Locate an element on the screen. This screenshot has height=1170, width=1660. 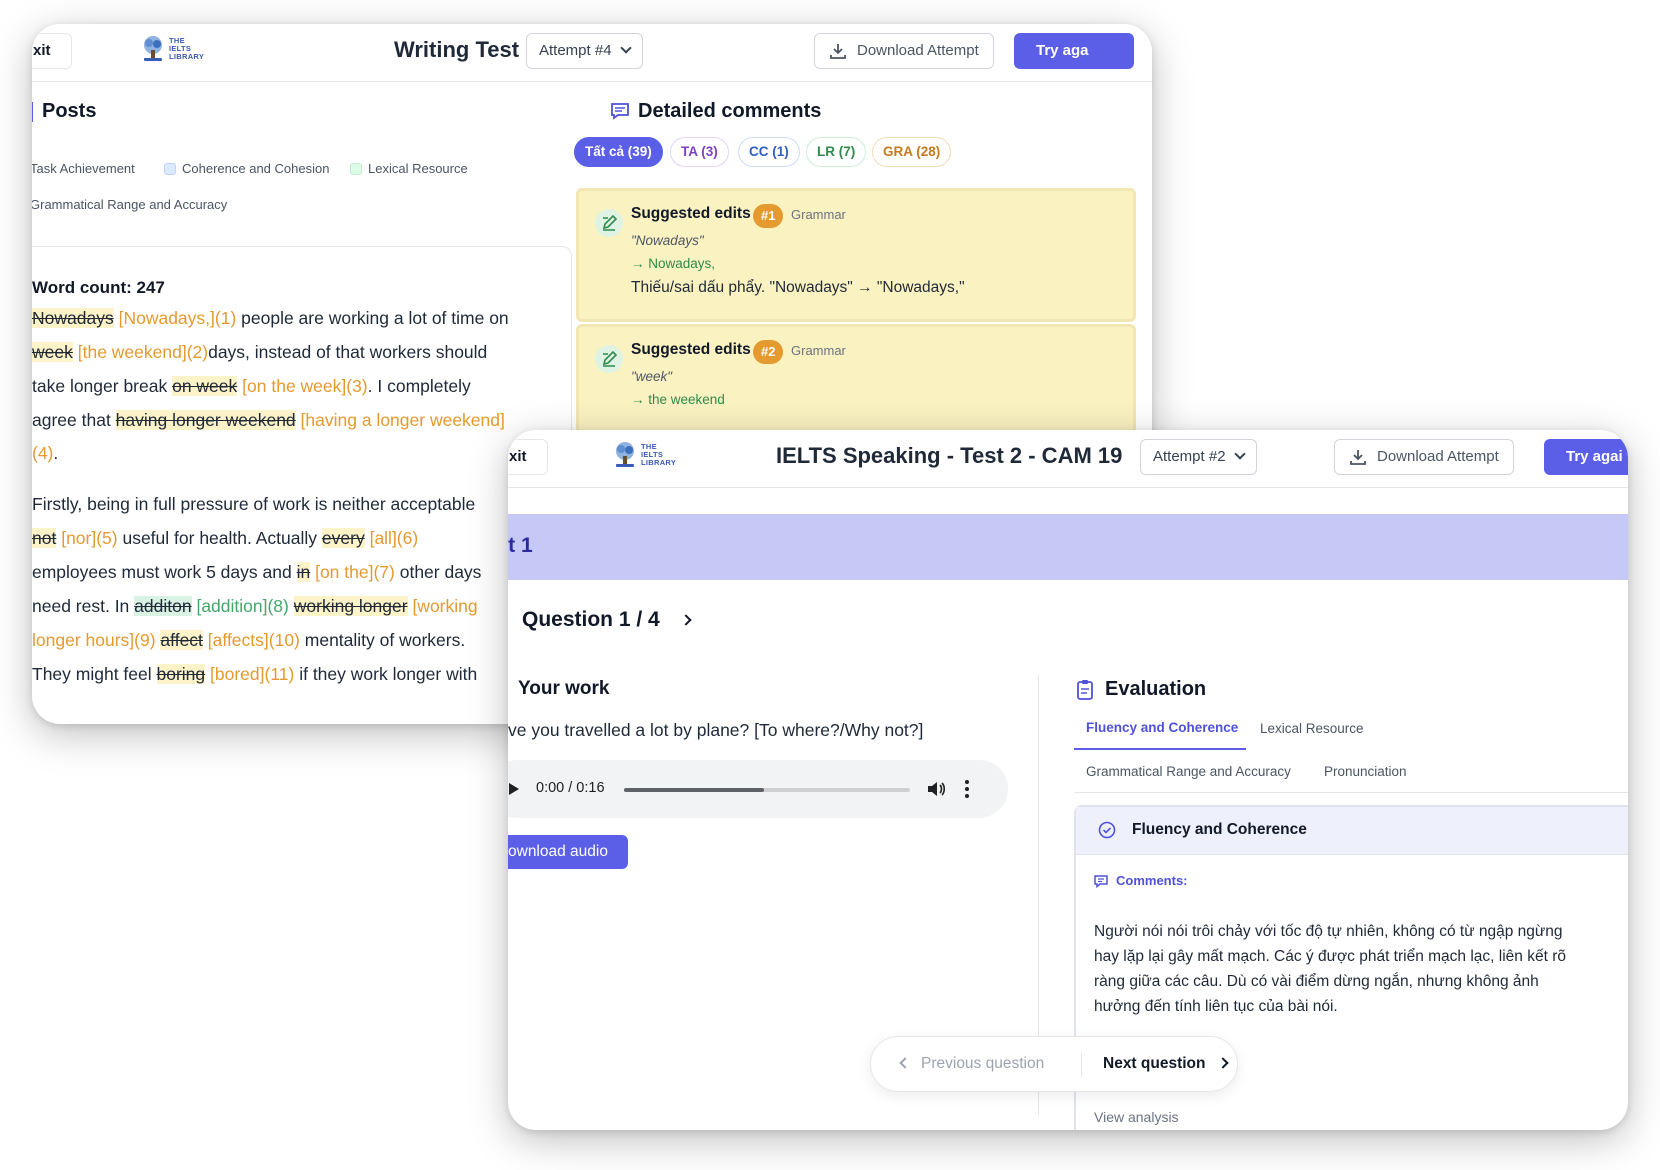
essay-text-segment: take longer break is located at coordinates (102, 386).